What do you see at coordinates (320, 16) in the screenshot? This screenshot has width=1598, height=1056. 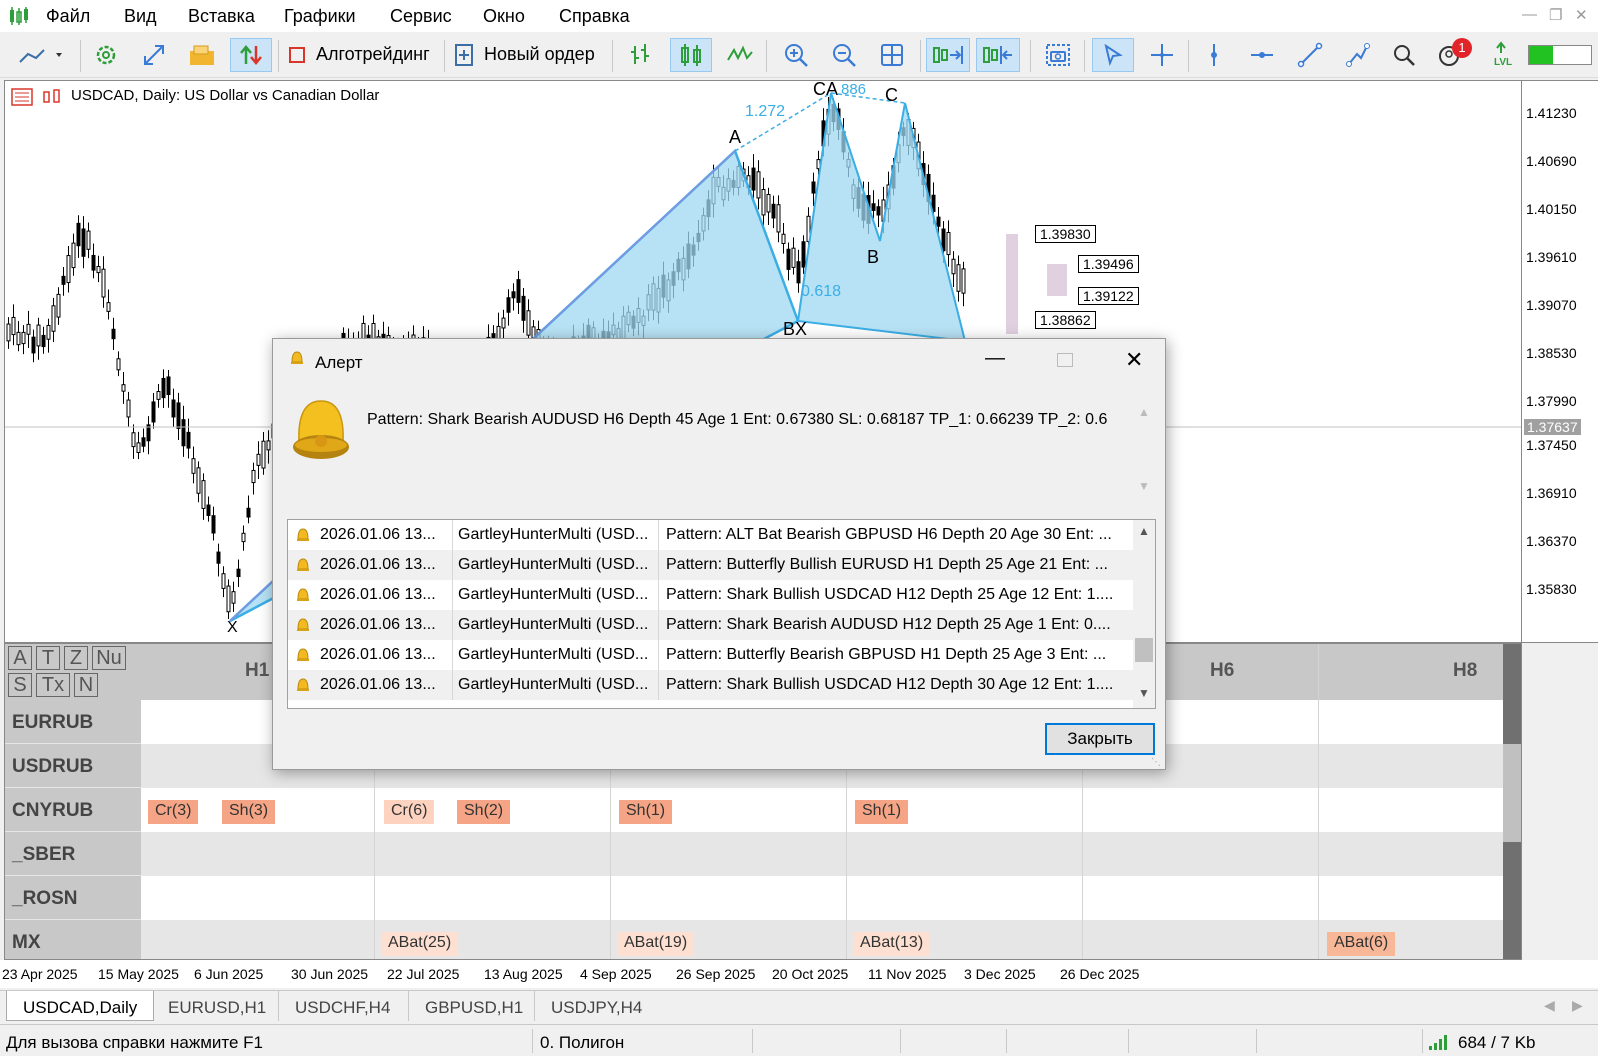 I see `menu-charts: Графики` at bounding box center [320, 16].